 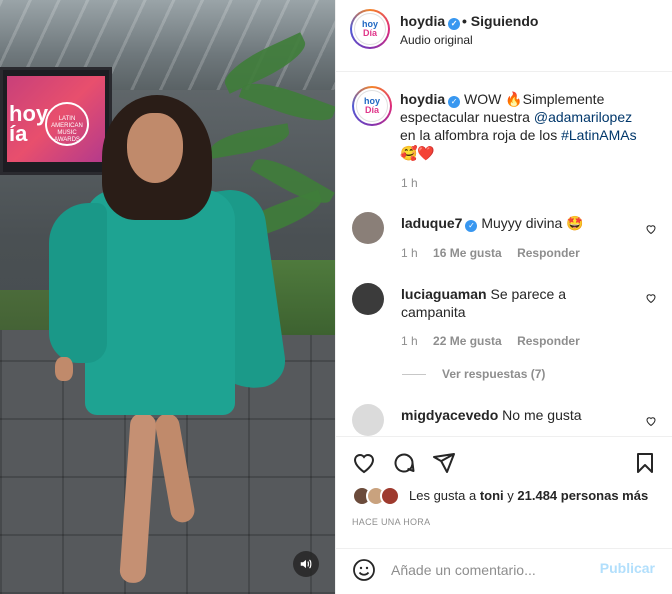 I want to click on speaker-icon, so click(x=306, y=564).